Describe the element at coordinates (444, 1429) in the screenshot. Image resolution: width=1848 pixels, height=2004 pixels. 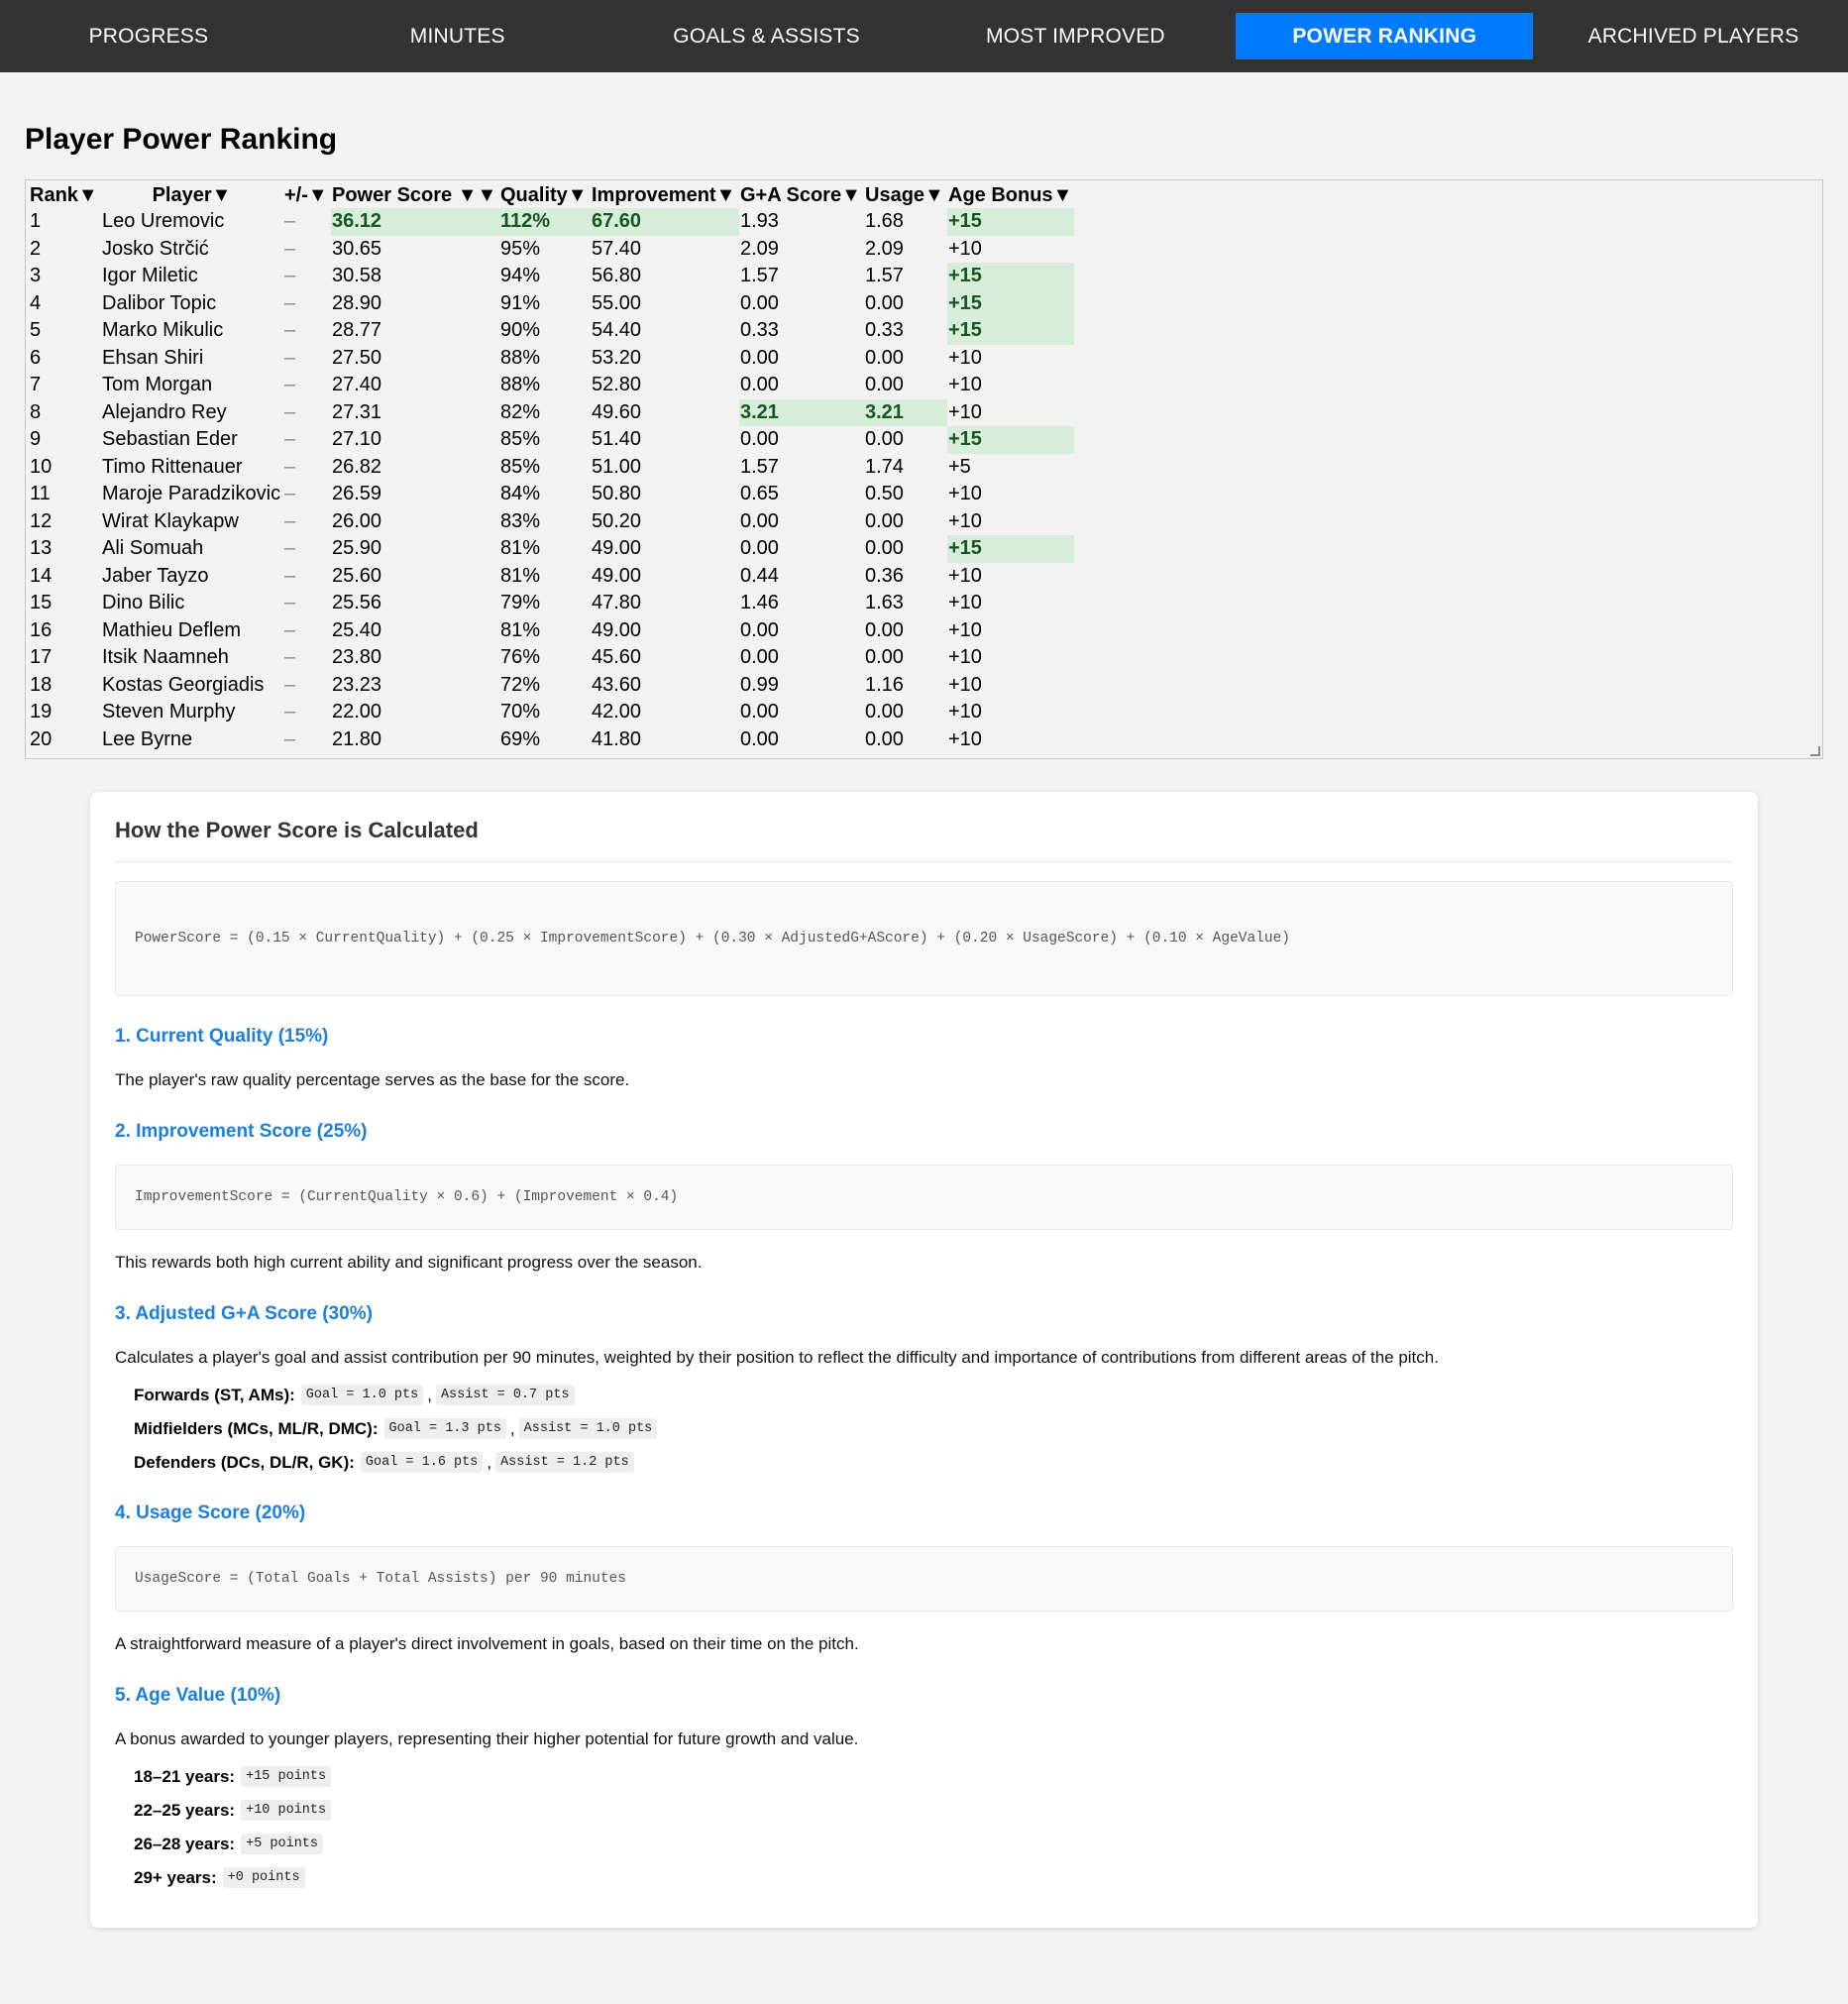
I see `goal-weight-pill: Goal = 1.3 pts` at that location.